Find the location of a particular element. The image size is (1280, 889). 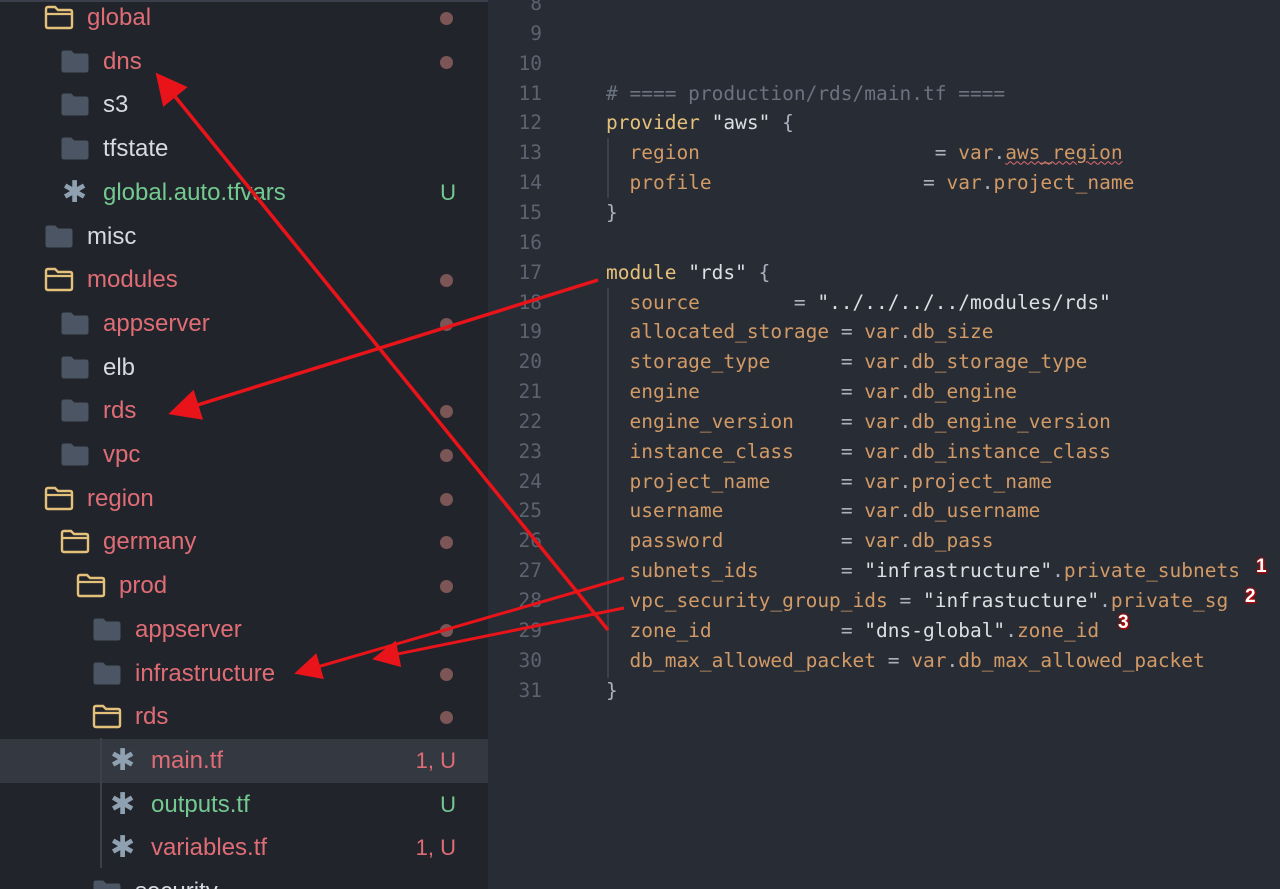

code-token: zone_id is located at coordinates (1058, 630).